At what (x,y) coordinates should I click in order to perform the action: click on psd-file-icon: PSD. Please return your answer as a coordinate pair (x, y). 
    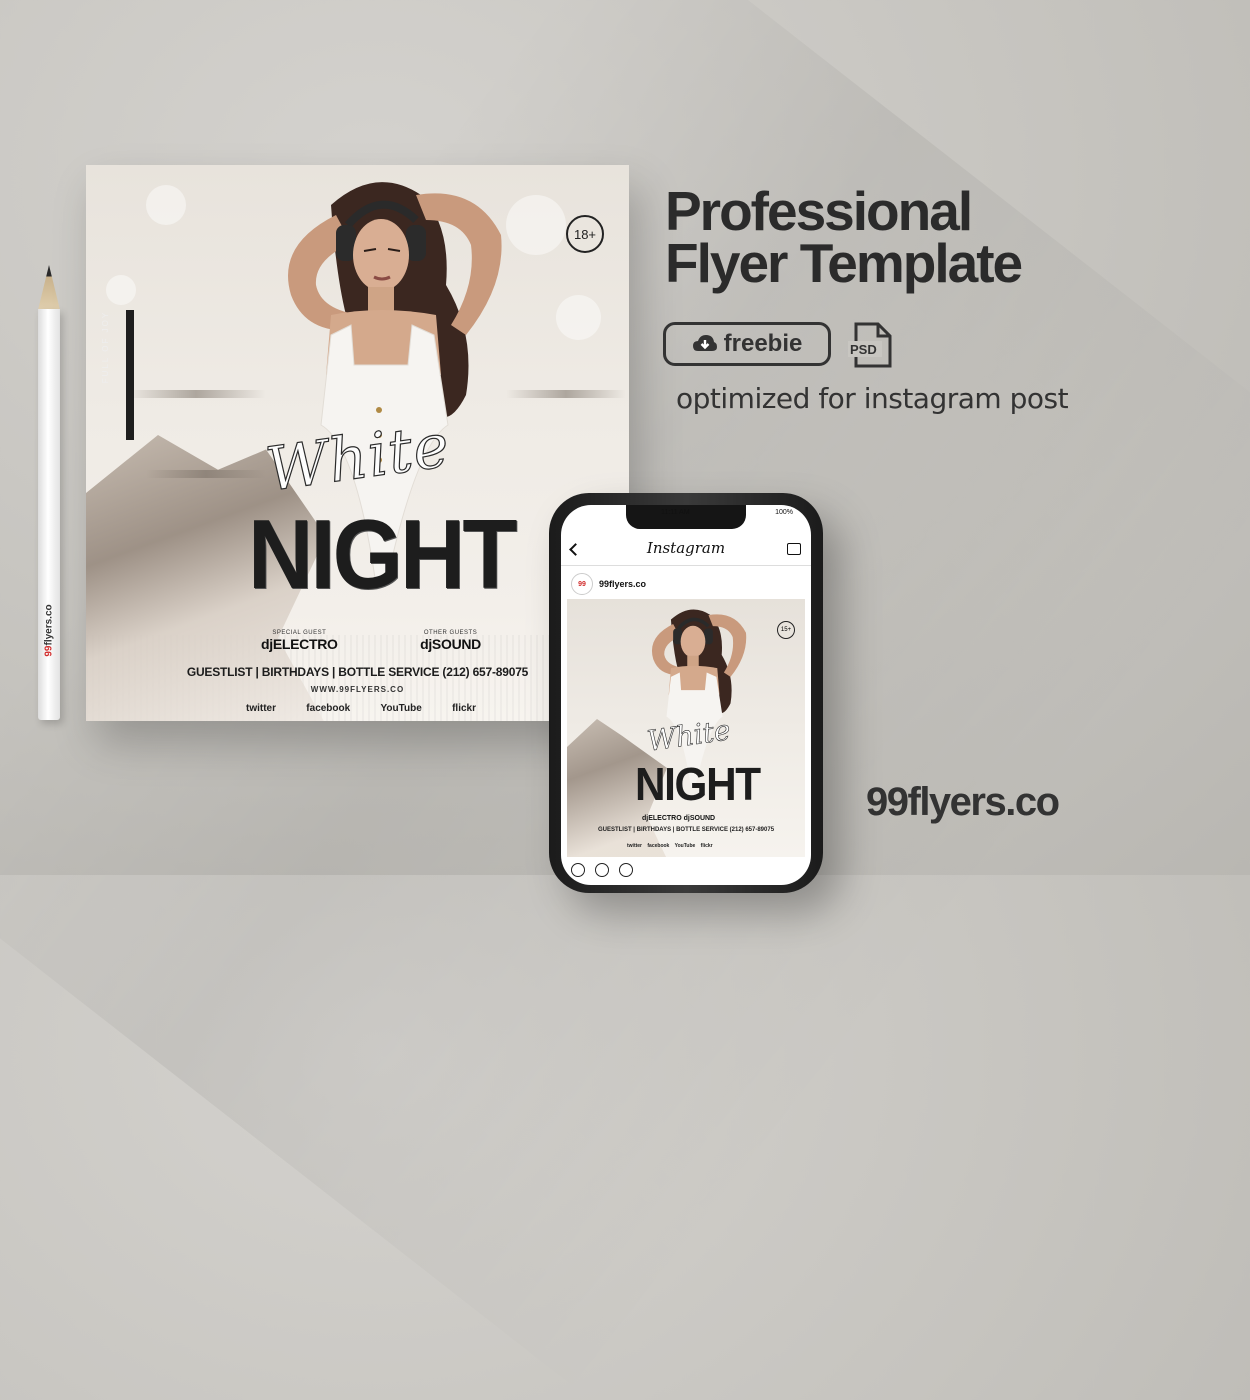
    Looking at the image, I should click on (870, 345).